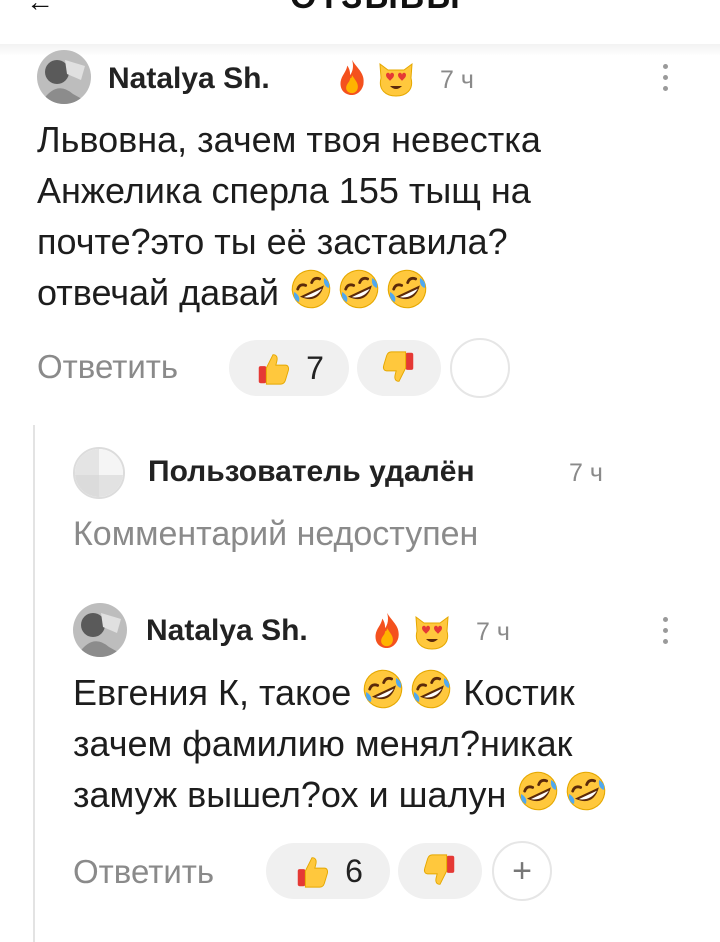  I want to click on like-button: 7, so click(289, 368).